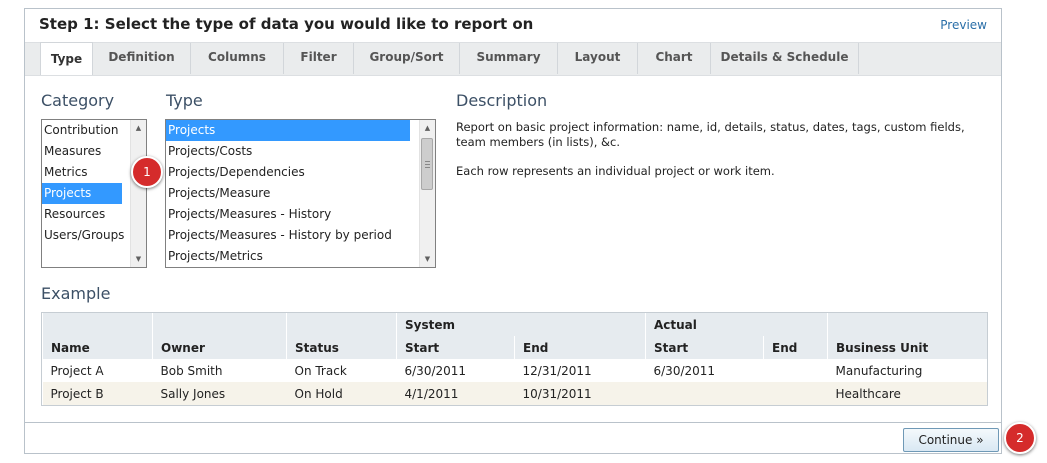  What do you see at coordinates (598, 58) in the screenshot?
I see `tab-layout: Layout` at bounding box center [598, 58].